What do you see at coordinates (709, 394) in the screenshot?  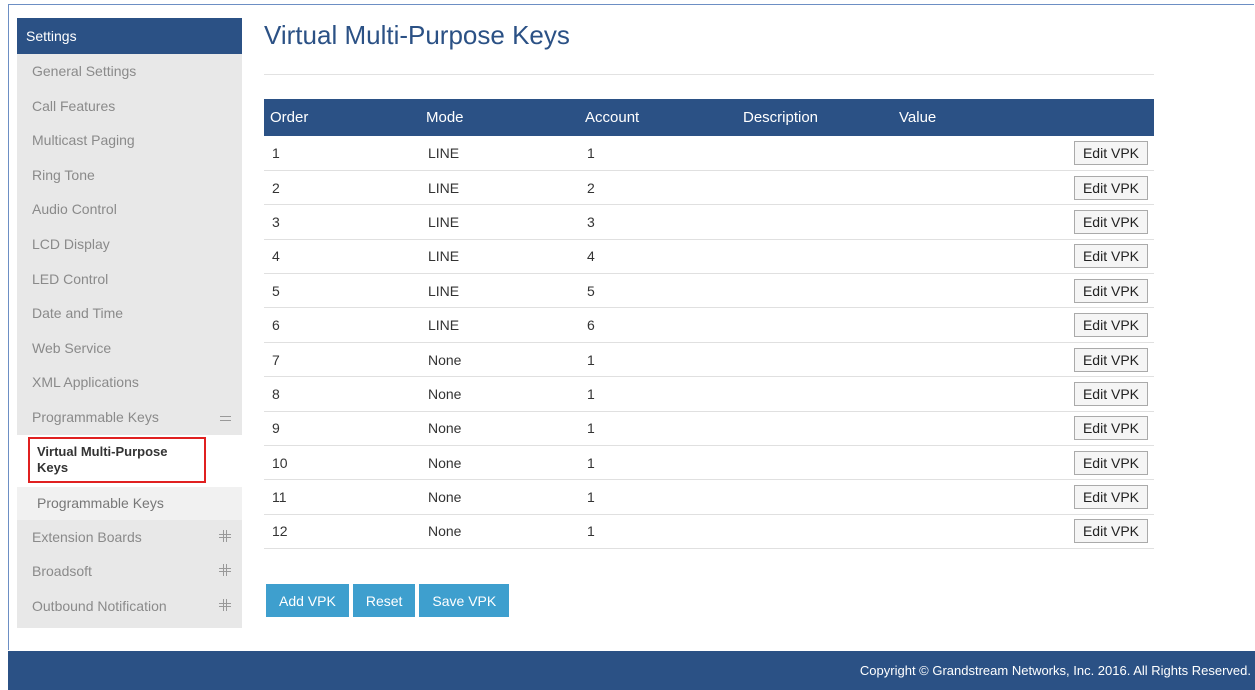 I see `table-row: 8 None 1 Edit VPK` at bounding box center [709, 394].